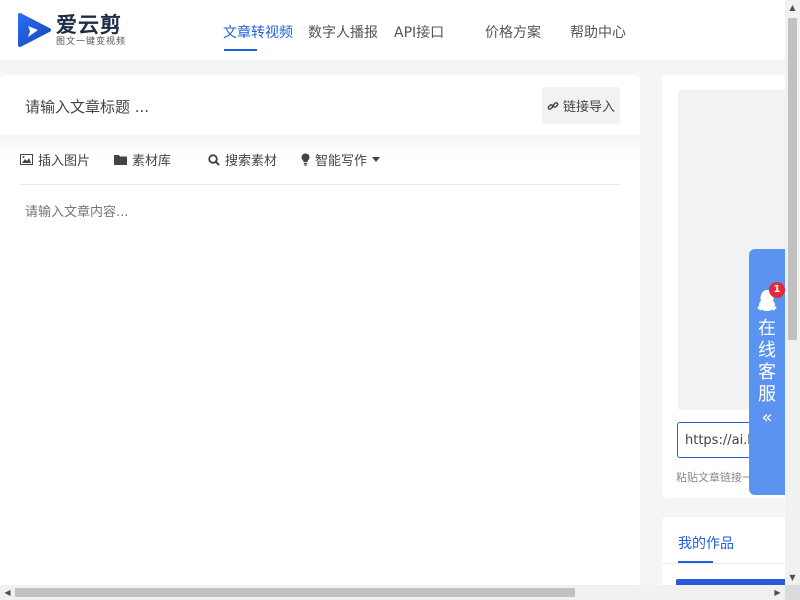 This screenshot has width=800, height=600. What do you see at coordinates (258, 32) in the screenshot?
I see `nav-item-article-to-video: 文章转视频` at bounding box center [258, 32].